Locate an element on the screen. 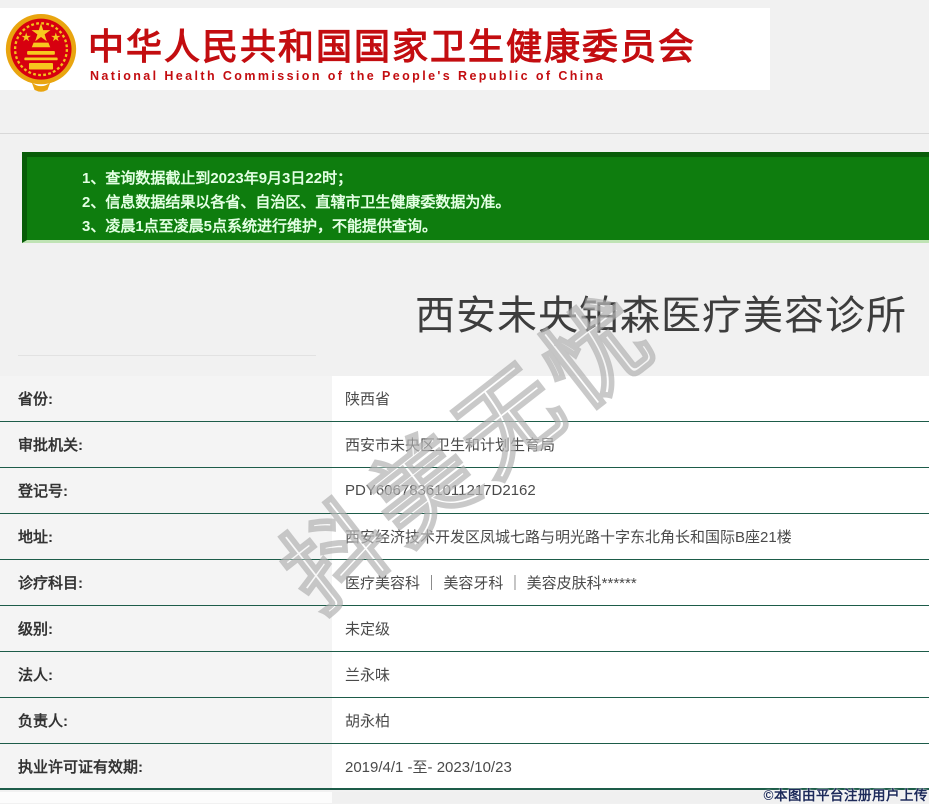 This screenshot has width=929, height=804. row-value: 西安经济技术开发区凤城七路与明光路十字东北角长和国际B座21楼 is located at coordinates (630, 536).